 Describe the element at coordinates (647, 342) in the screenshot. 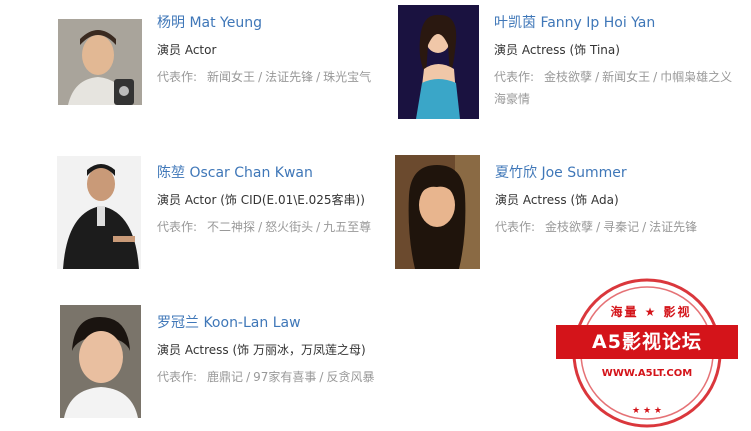

I see `stamp-main-text: A5影视论坛` at that location.